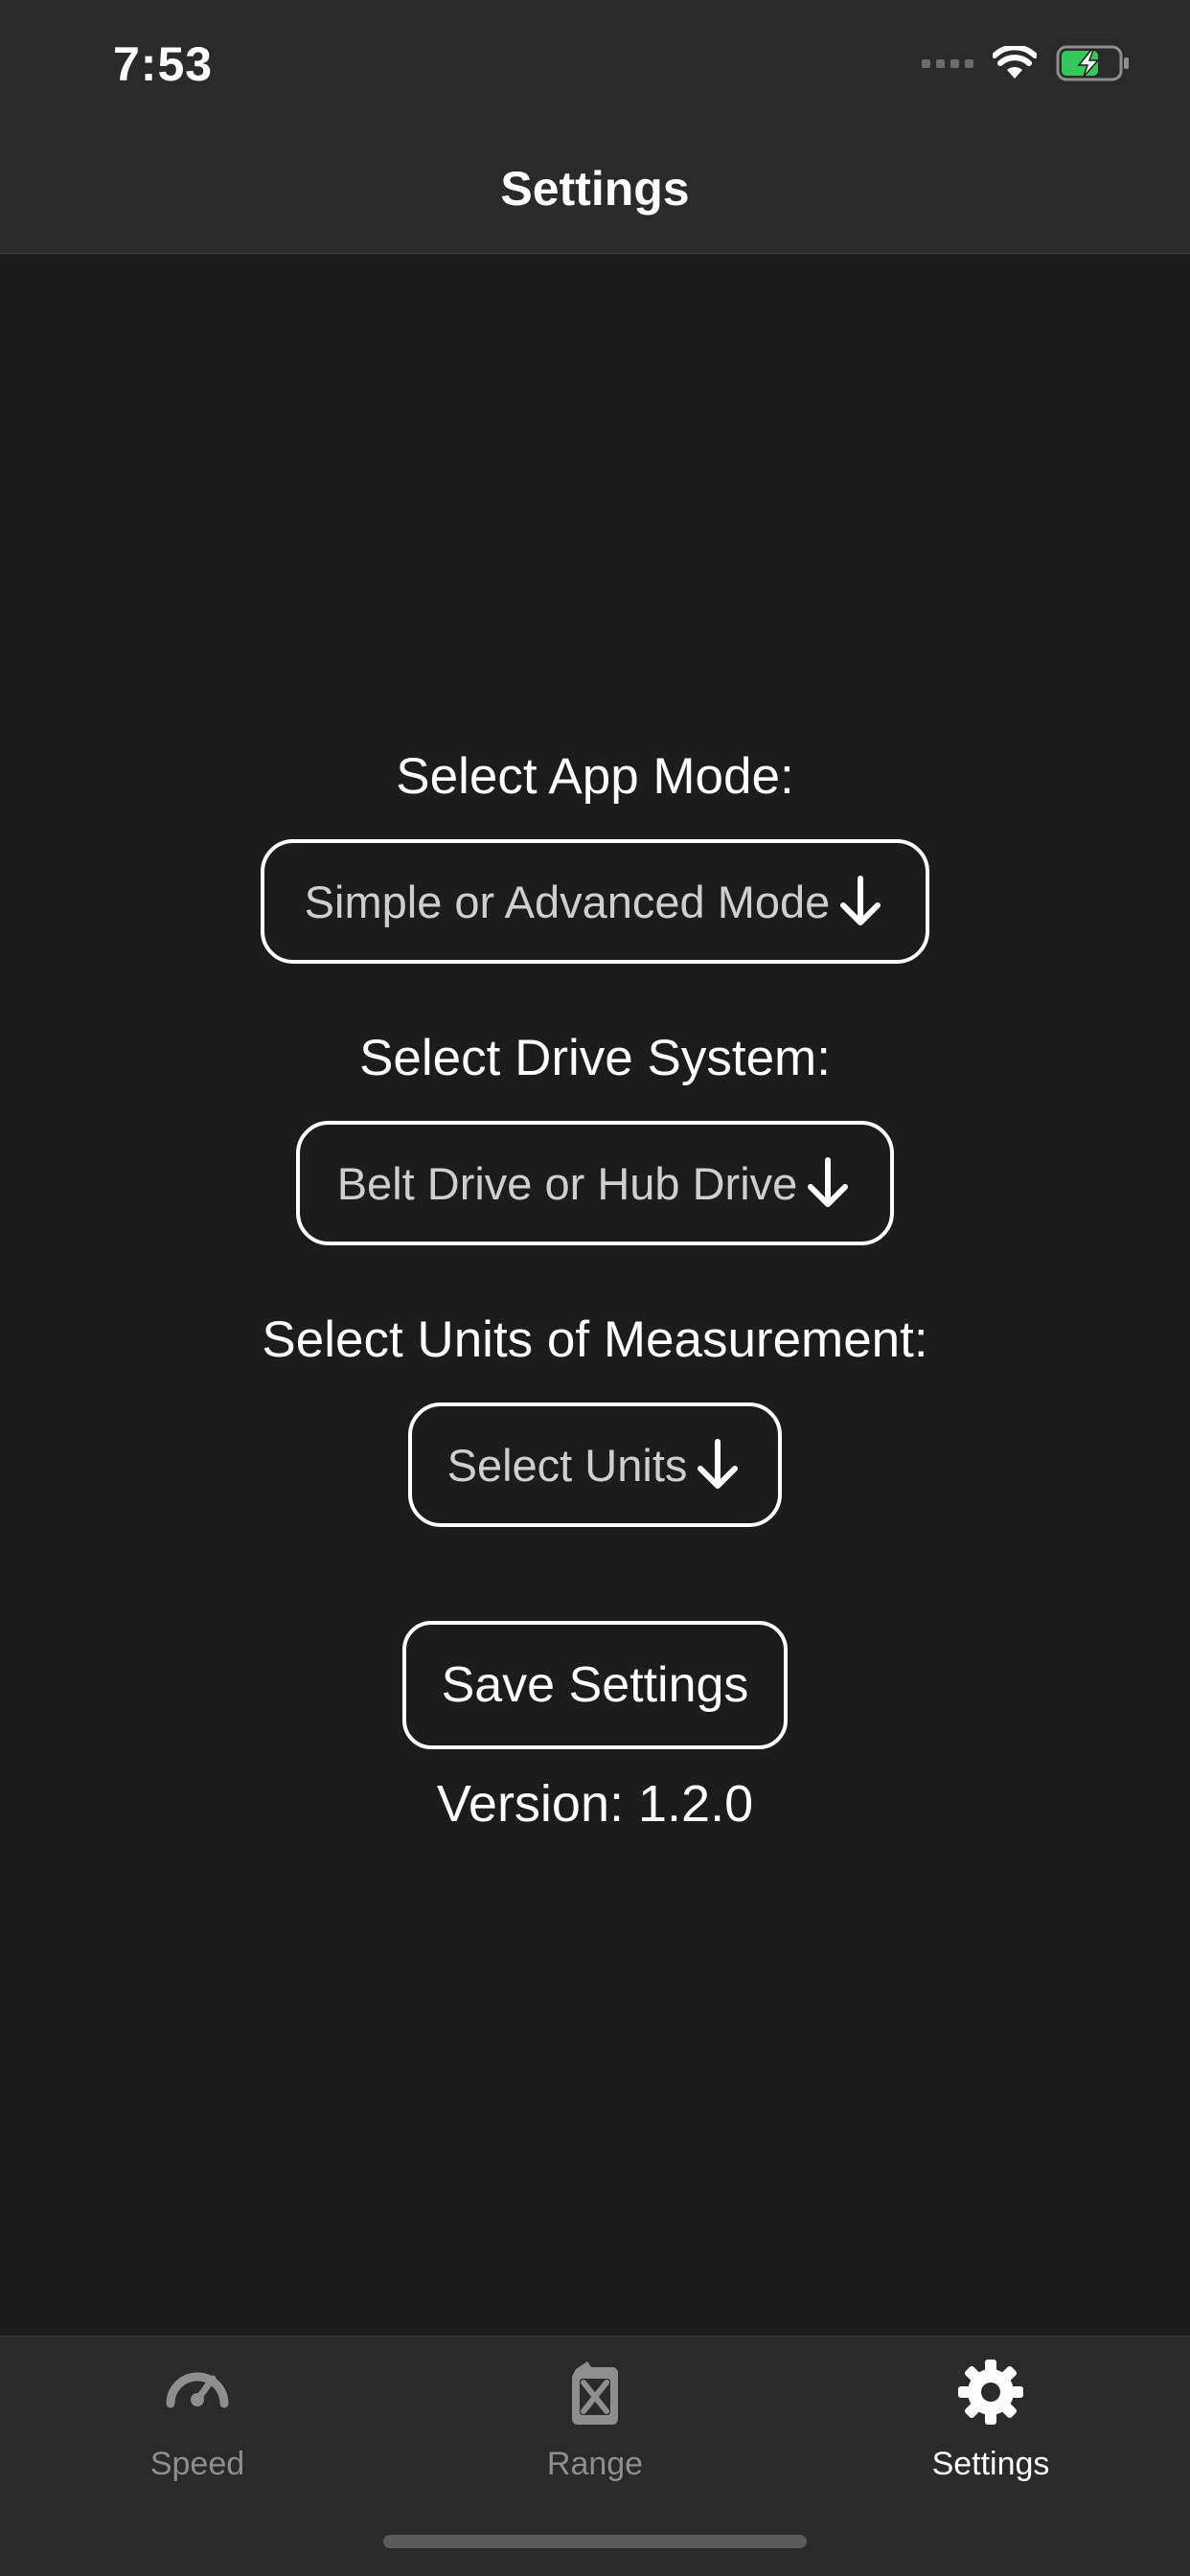 Image resolution: width=1190 pixels, height=2576 pixels. Describe the element at coordinates (1015, 62) in the screenshot. I see `wifi-icon` at that location.